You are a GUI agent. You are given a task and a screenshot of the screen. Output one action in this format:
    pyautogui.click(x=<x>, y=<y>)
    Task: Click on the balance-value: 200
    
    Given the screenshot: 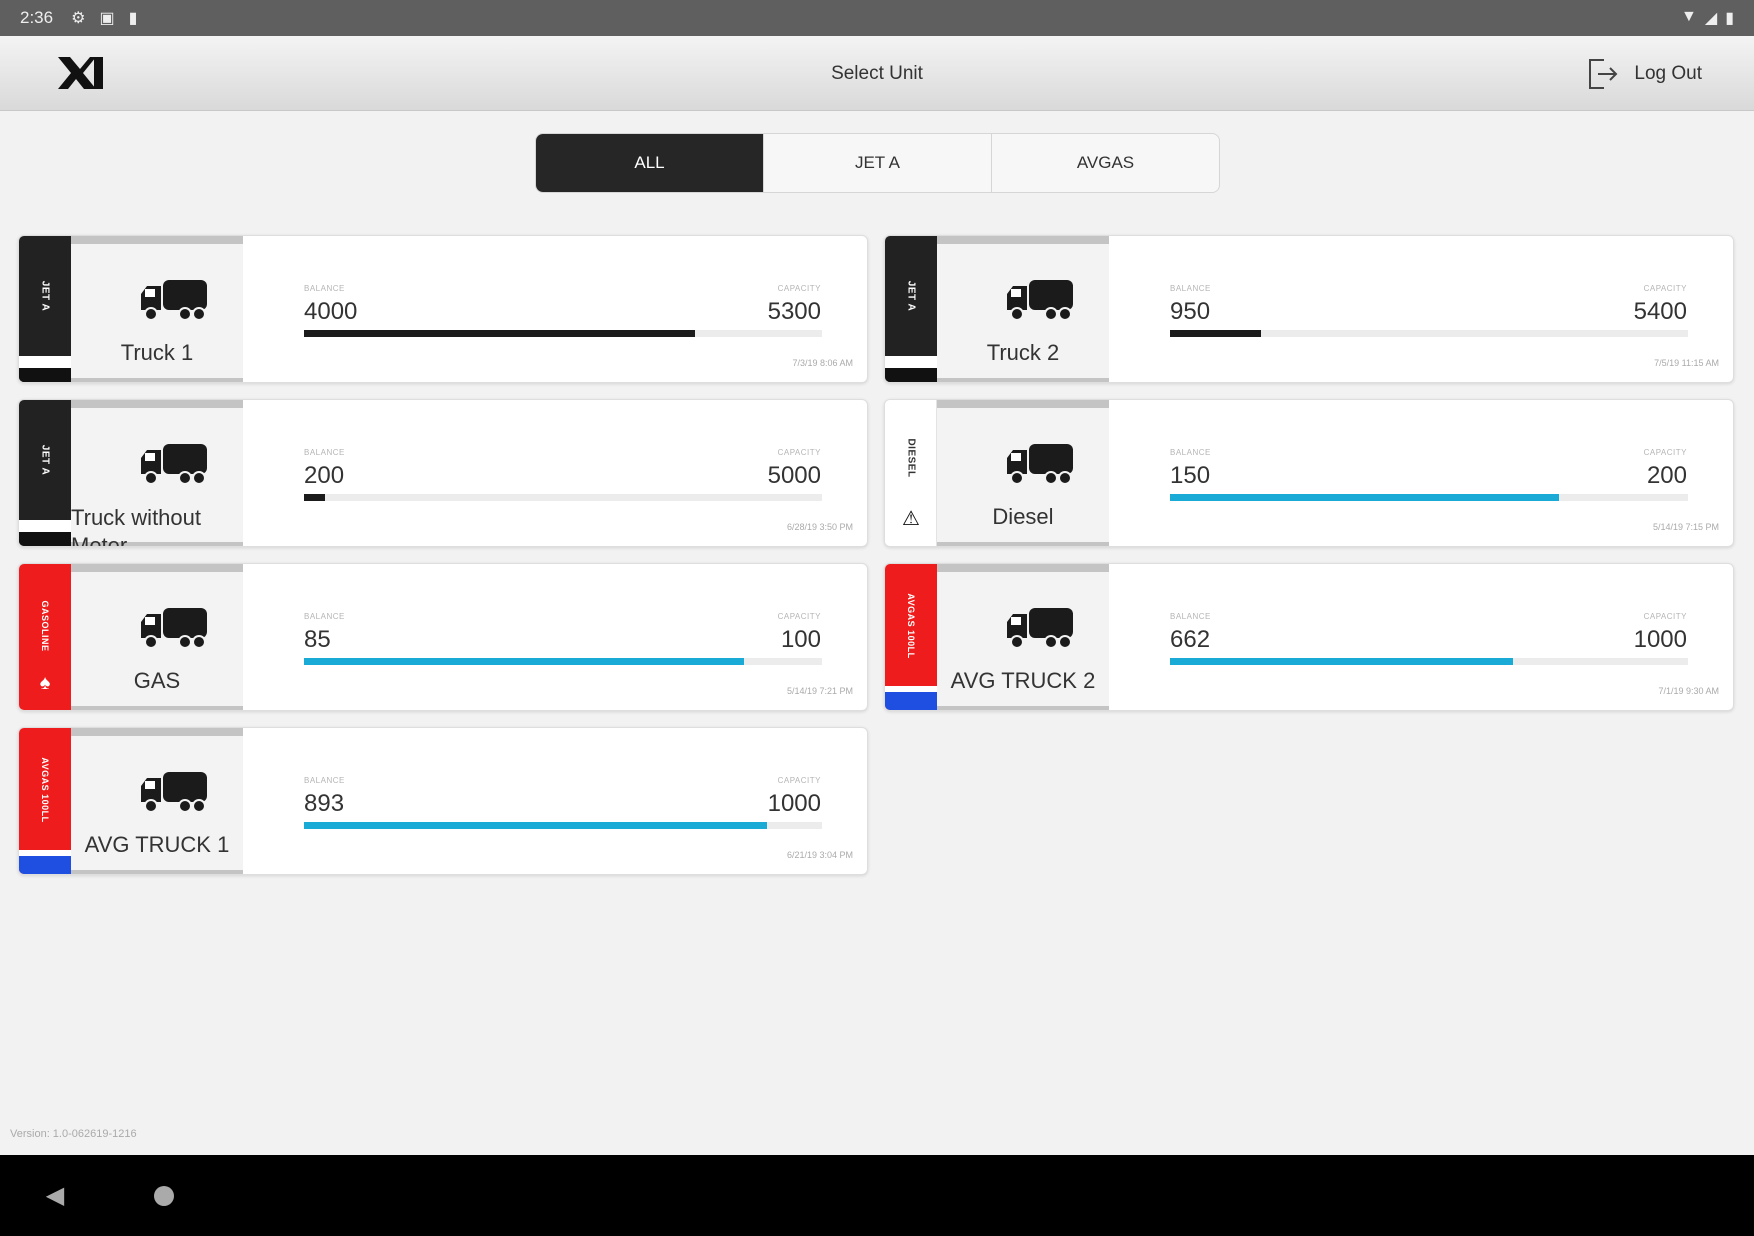 What is the action you would take?
    pyautogui.click(x=324, y=475)
    